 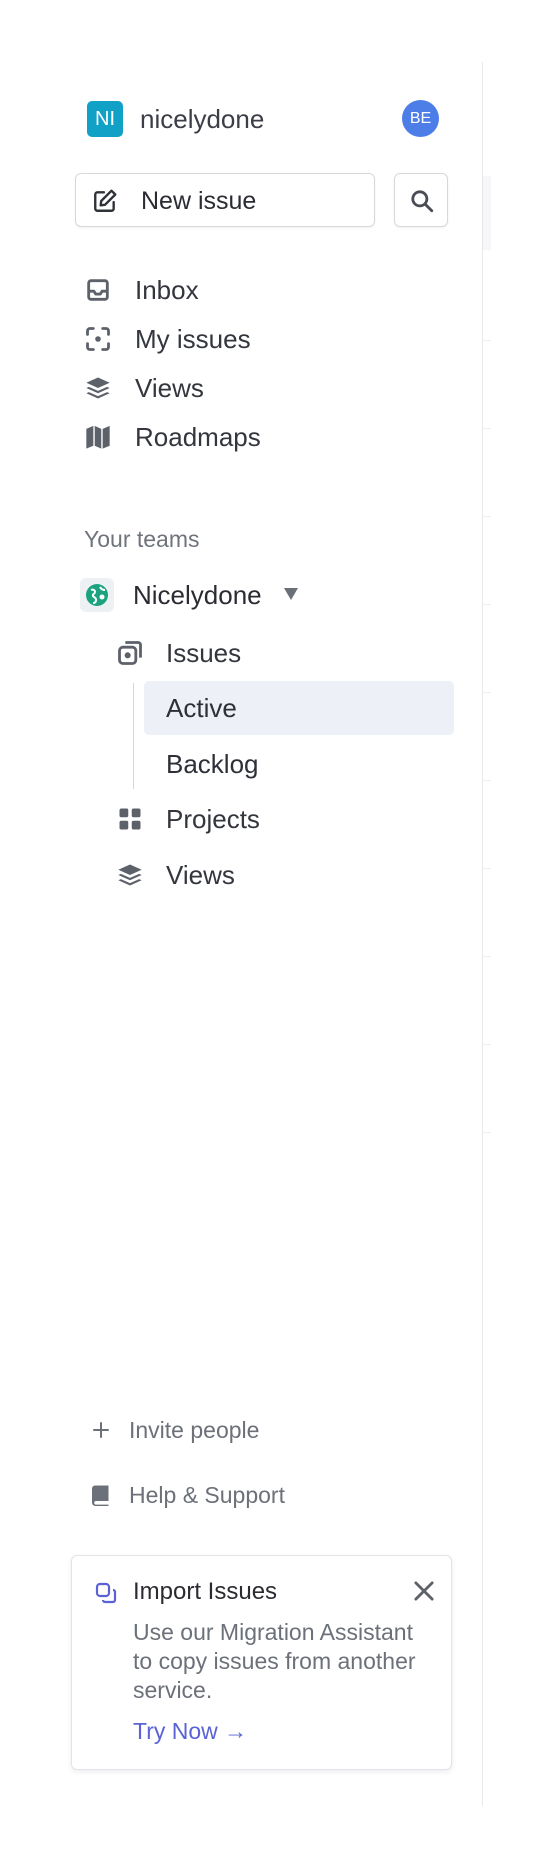 What do you see at coordinates (198, 437) in the screenshot?
I see `nav-item-label: Roadmaps` at bounding box center [198, 437].